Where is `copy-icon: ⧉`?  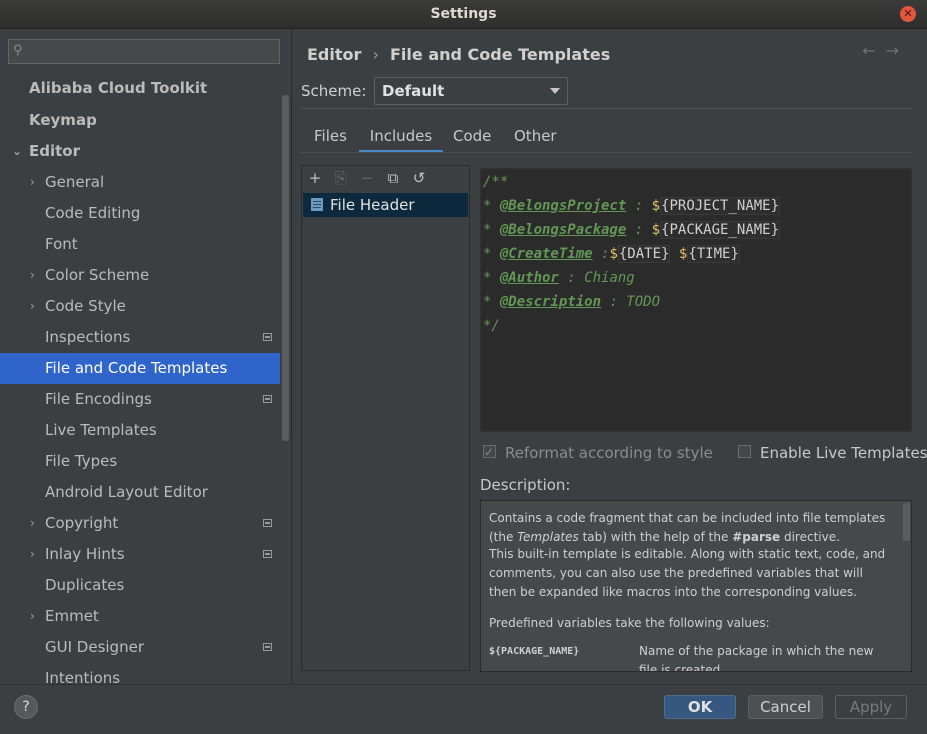
copy-icon: ⧉ is located at coordinates (393, 178).